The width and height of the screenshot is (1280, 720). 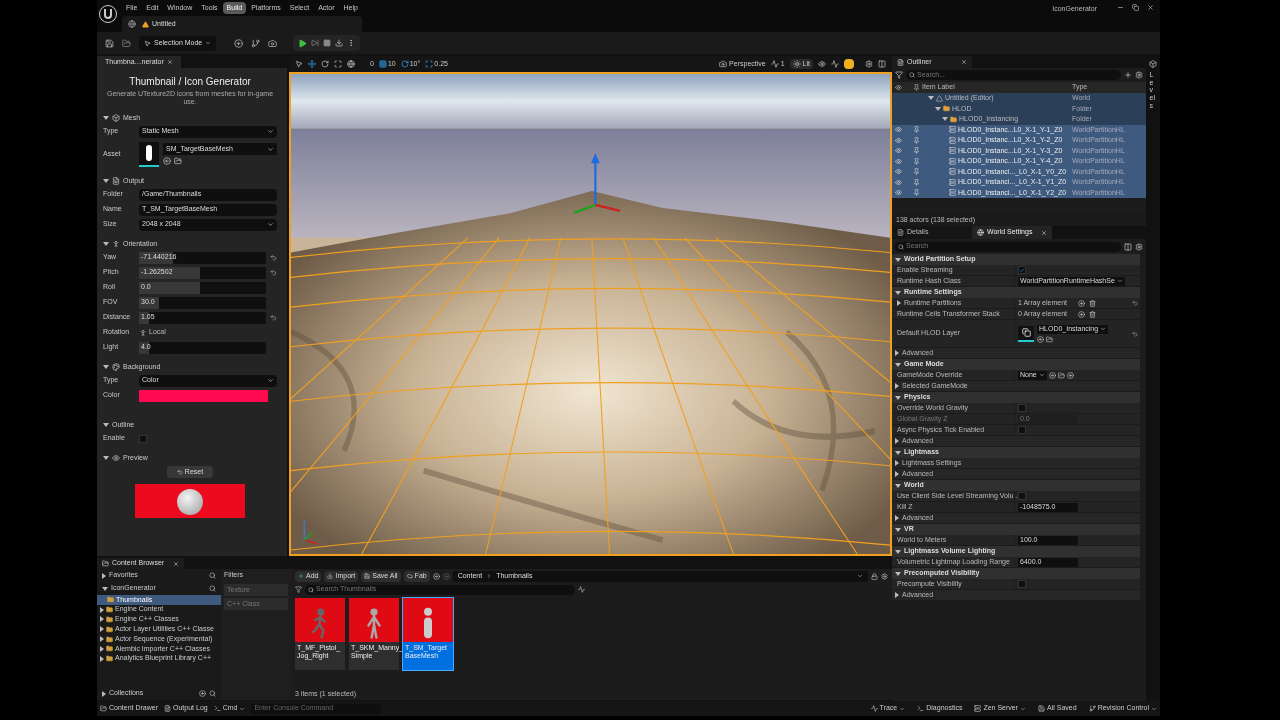 What do you see at coordinates (116, 118) in the screenshot?
I see `section-icon` at bounding box center [116, 118].